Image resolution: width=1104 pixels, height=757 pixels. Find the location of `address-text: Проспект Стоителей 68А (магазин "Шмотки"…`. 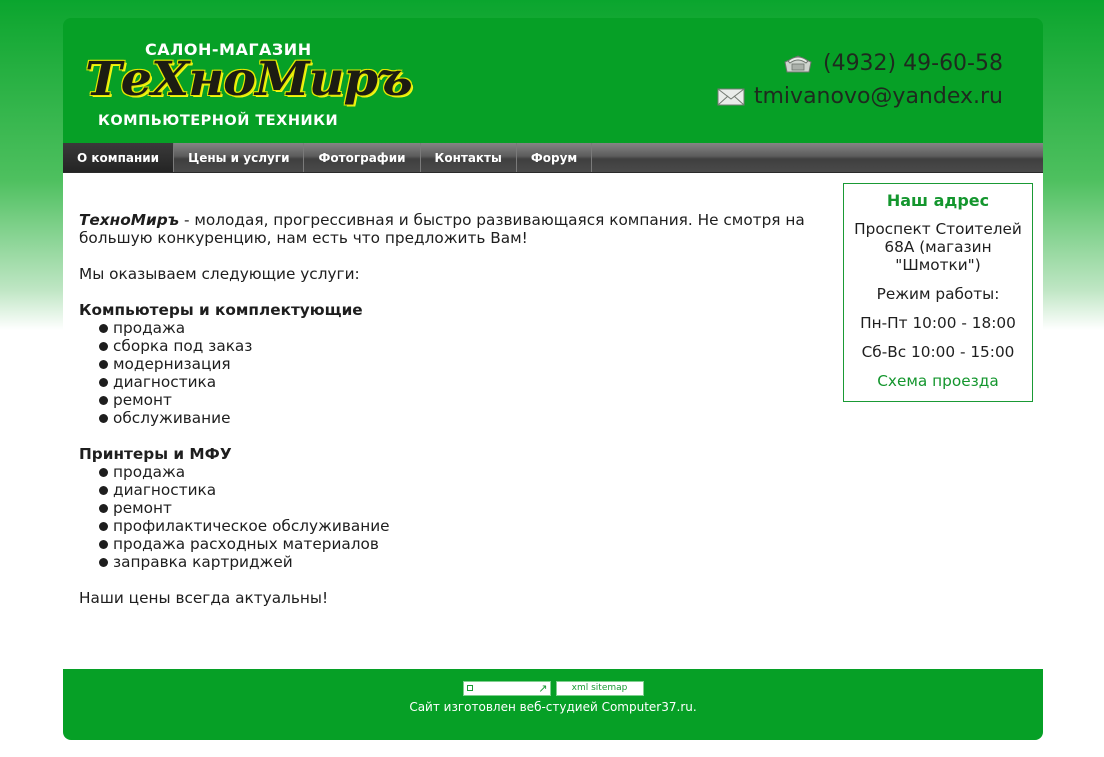

address-text: Проспект Стоителей 68А (магазин "Шмотки"… is located at coordinates (938, 247).